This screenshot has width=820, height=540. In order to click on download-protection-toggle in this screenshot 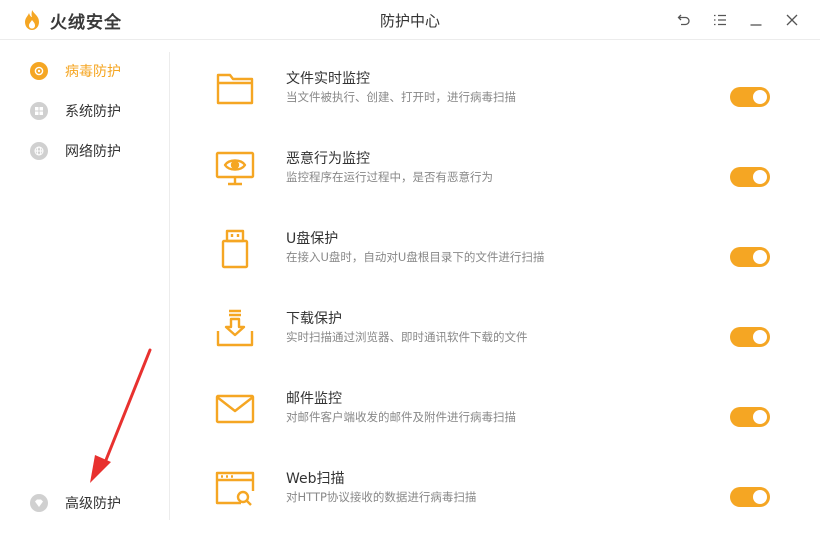, I will do `click(750, 337)`.